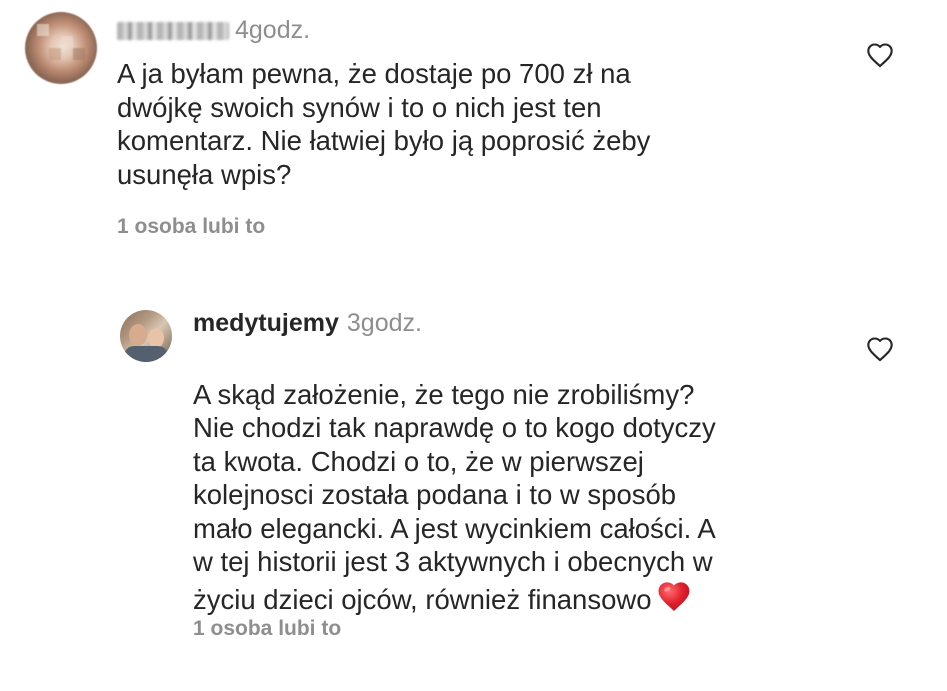  Describe the element at coordinates (673, 596) in the screenshot. I see `red-heart-emoji` at that location.